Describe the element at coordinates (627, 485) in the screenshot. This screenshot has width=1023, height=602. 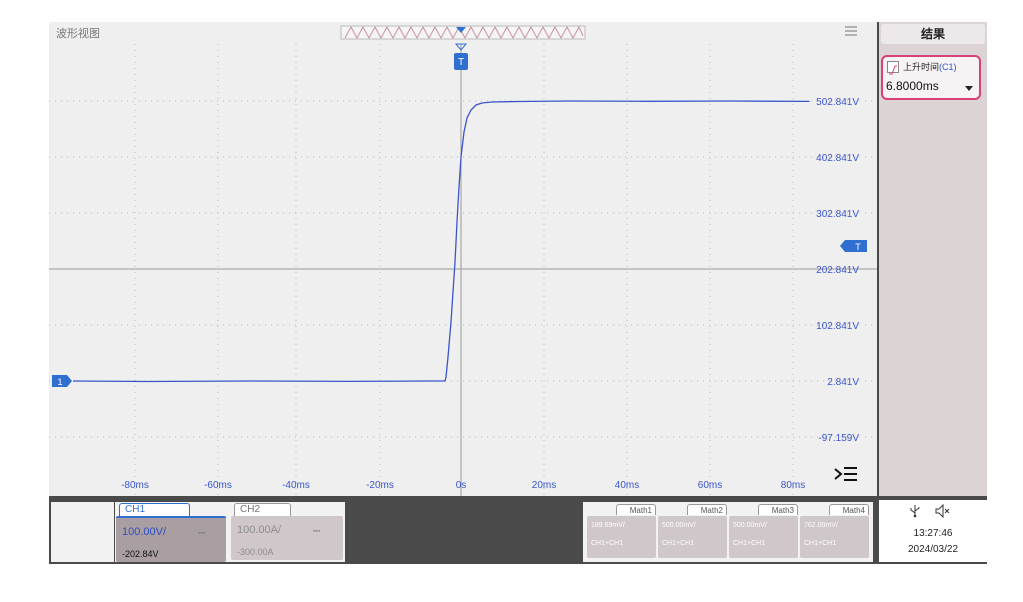
I see `x-label: 40ms` at that location.